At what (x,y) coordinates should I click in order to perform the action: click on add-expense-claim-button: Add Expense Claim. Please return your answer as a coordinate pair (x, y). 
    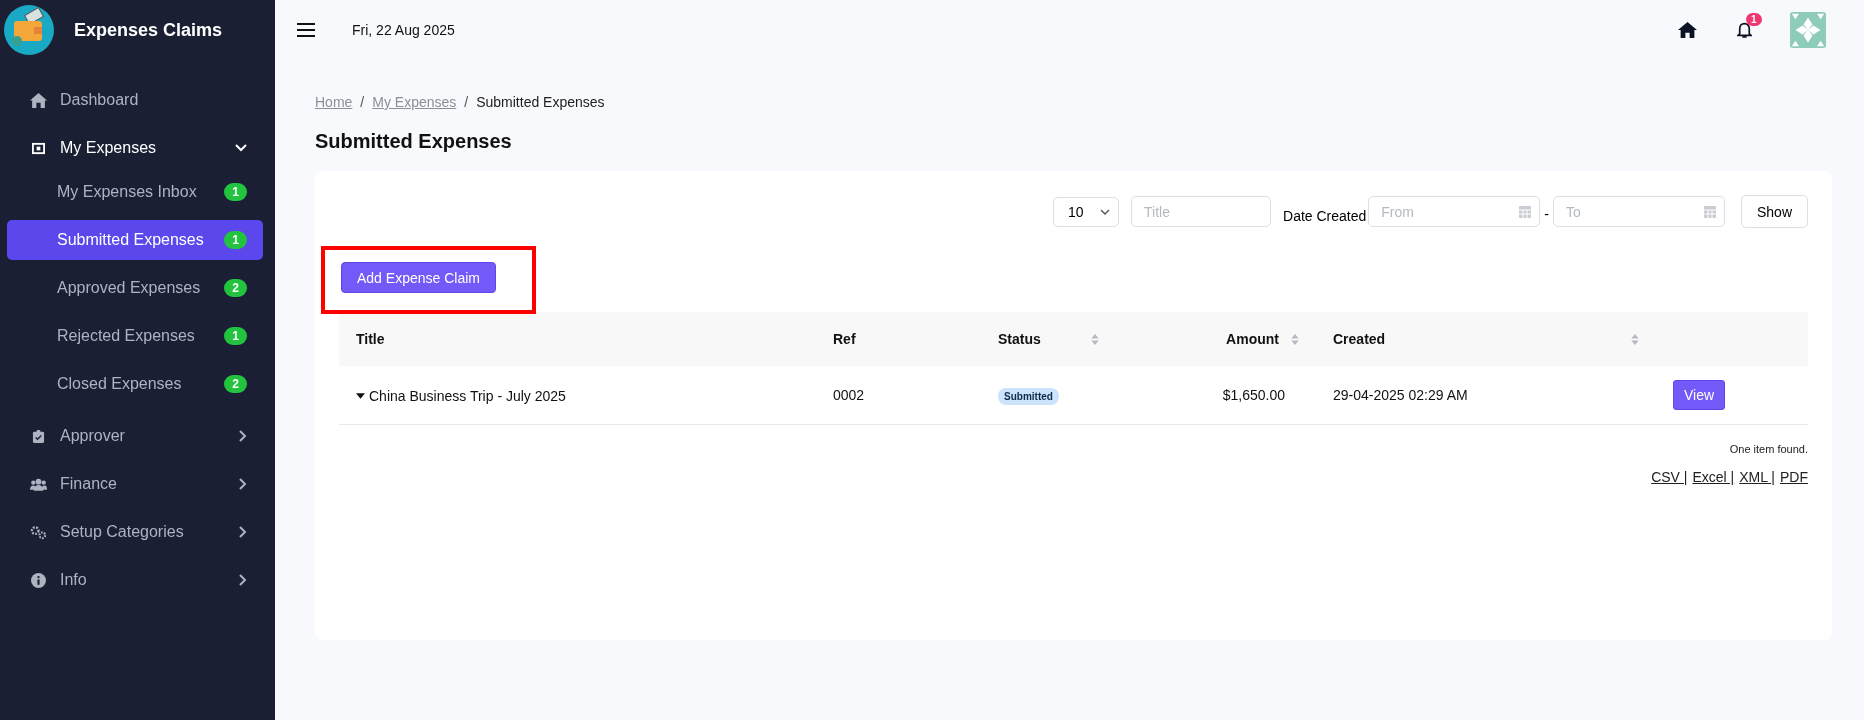
    Looking at the image, I should click on (418, 277).